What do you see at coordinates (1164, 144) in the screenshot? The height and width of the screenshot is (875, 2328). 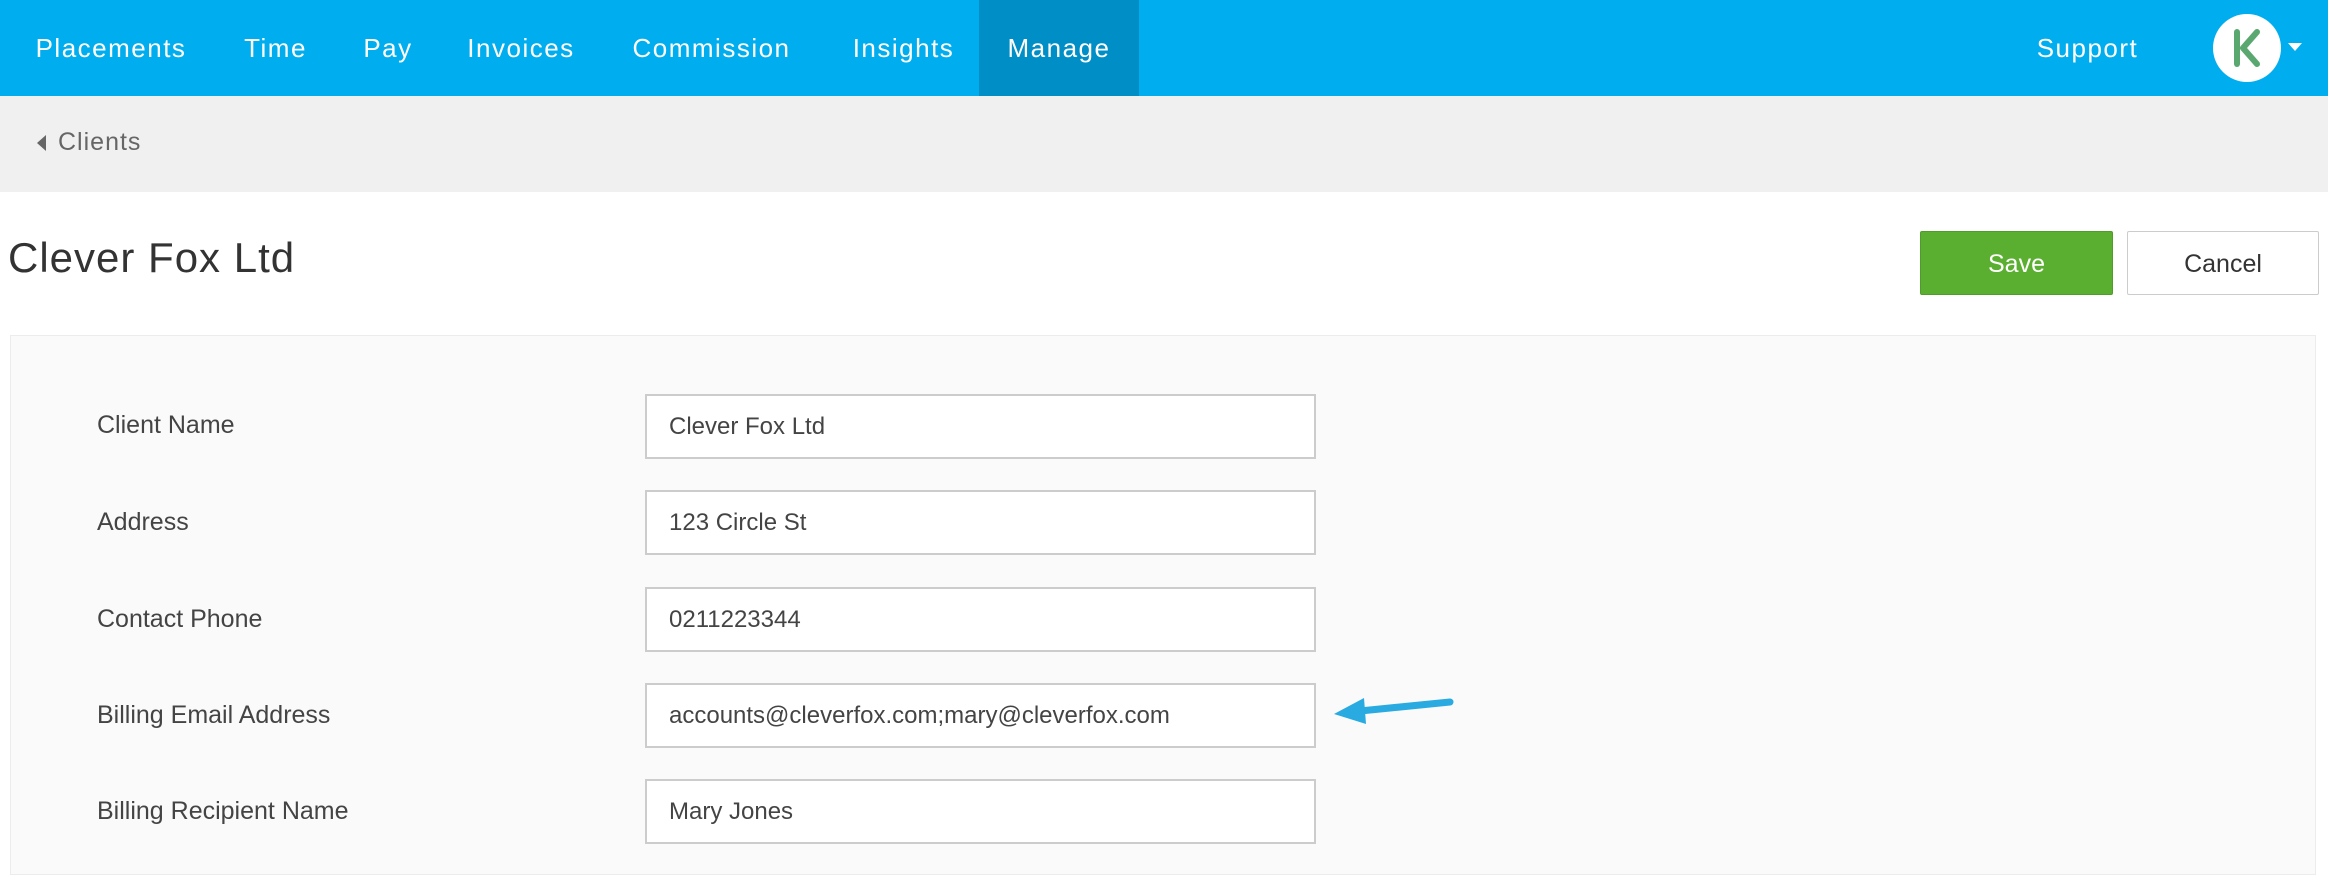 I see `breadcrumb` at bounding box center [1164, 144].